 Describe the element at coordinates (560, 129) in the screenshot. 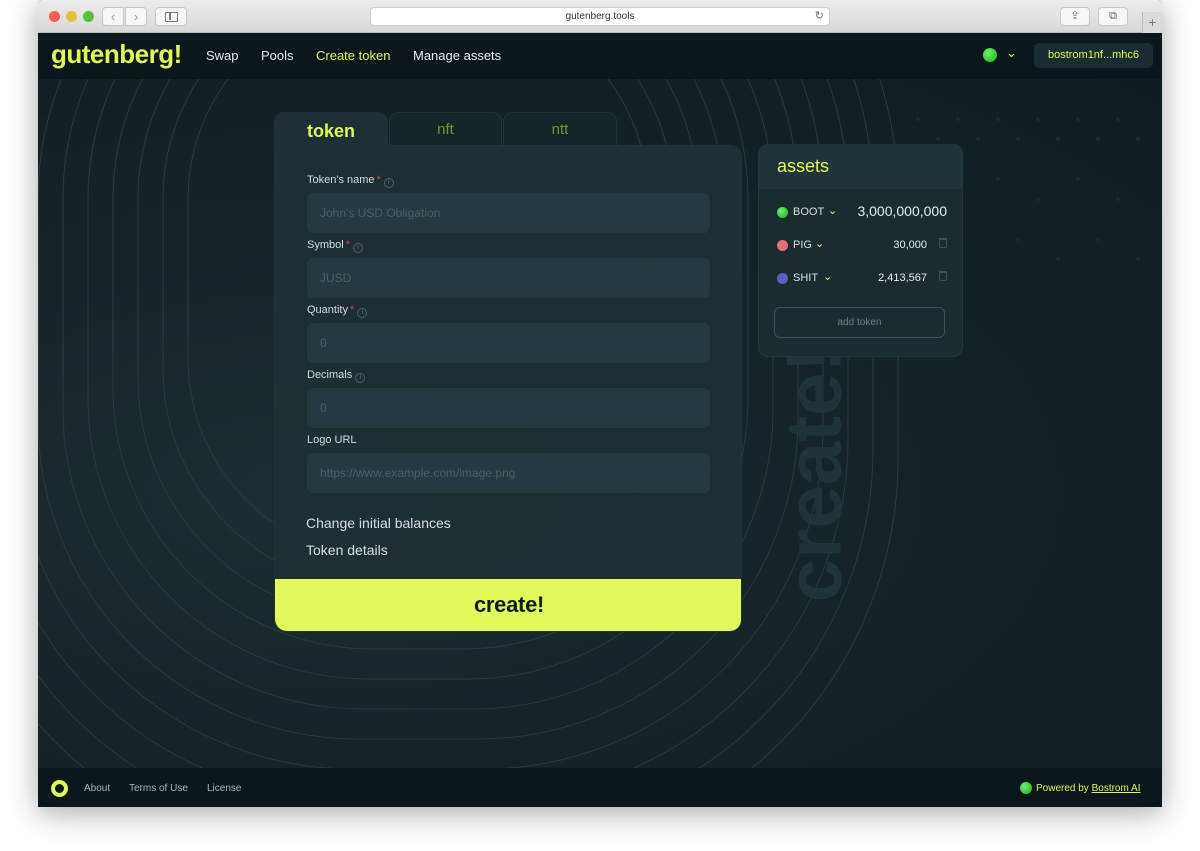

I see `tab-ntt: ntt` at that location.